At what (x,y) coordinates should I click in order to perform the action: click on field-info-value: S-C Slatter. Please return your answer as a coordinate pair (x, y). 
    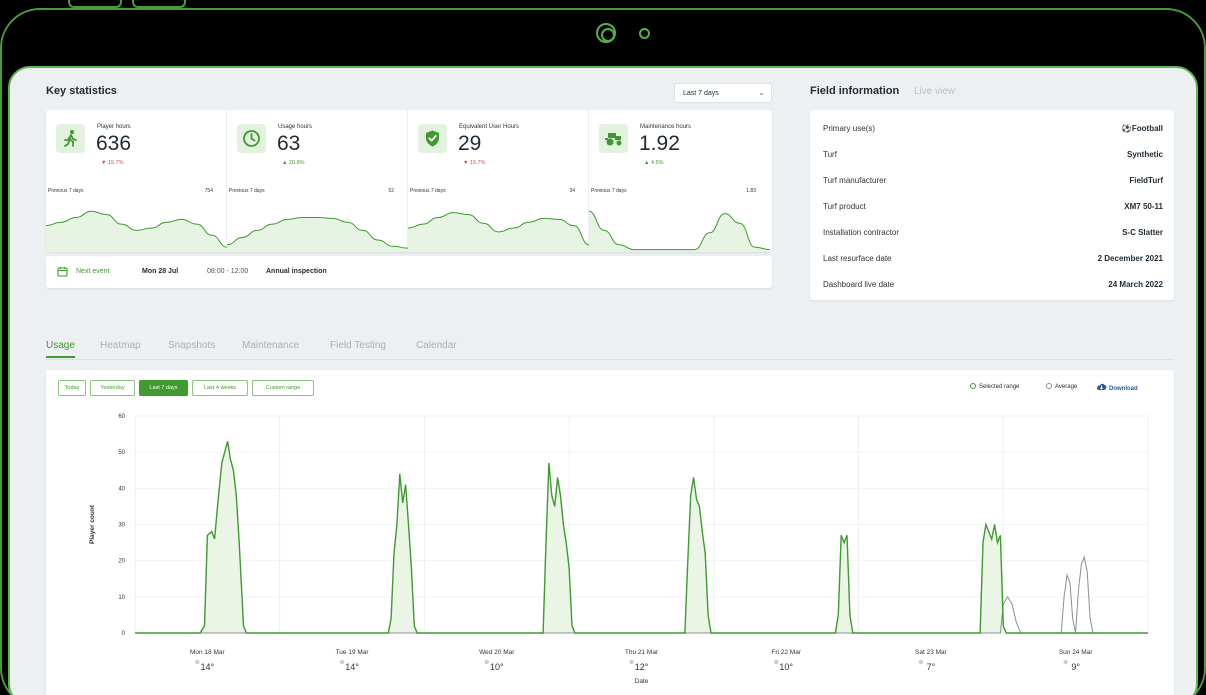
    Looking at the image, I should click on (1142, 232).